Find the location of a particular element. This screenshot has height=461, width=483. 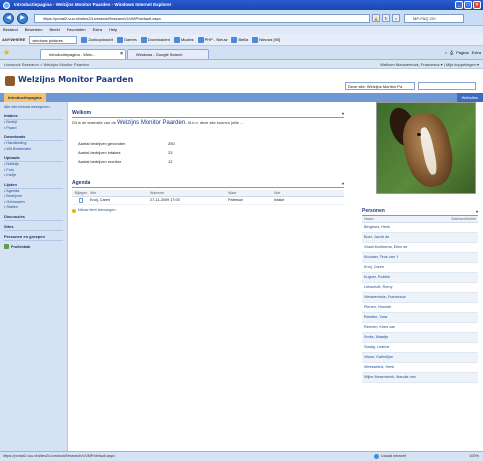

nav-heading-lijsten: Lijsten is located at coordinates (33, 185).